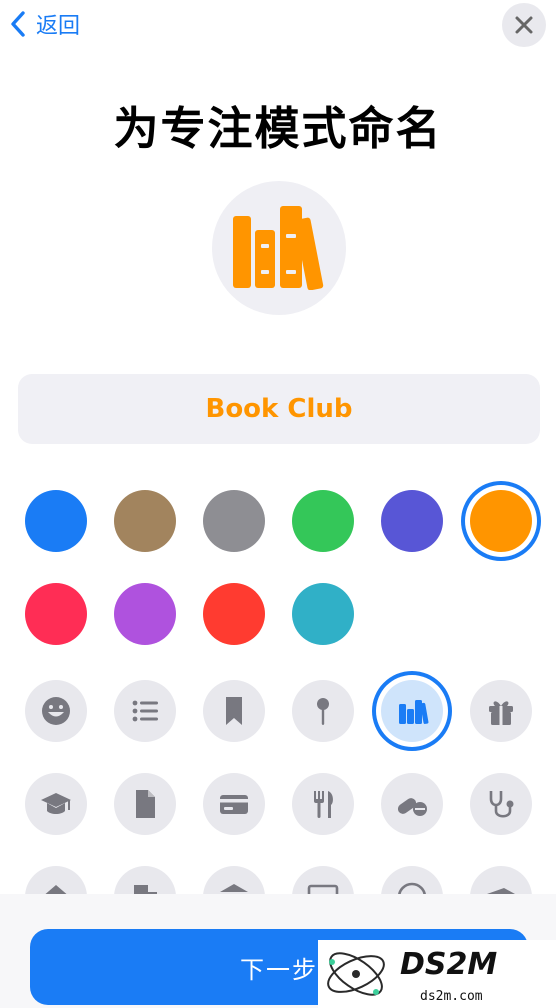 Image resolution: width=556 pixels, height=1008 pixels. I want to click on stethoscope-icon-option, so click(501, 804).